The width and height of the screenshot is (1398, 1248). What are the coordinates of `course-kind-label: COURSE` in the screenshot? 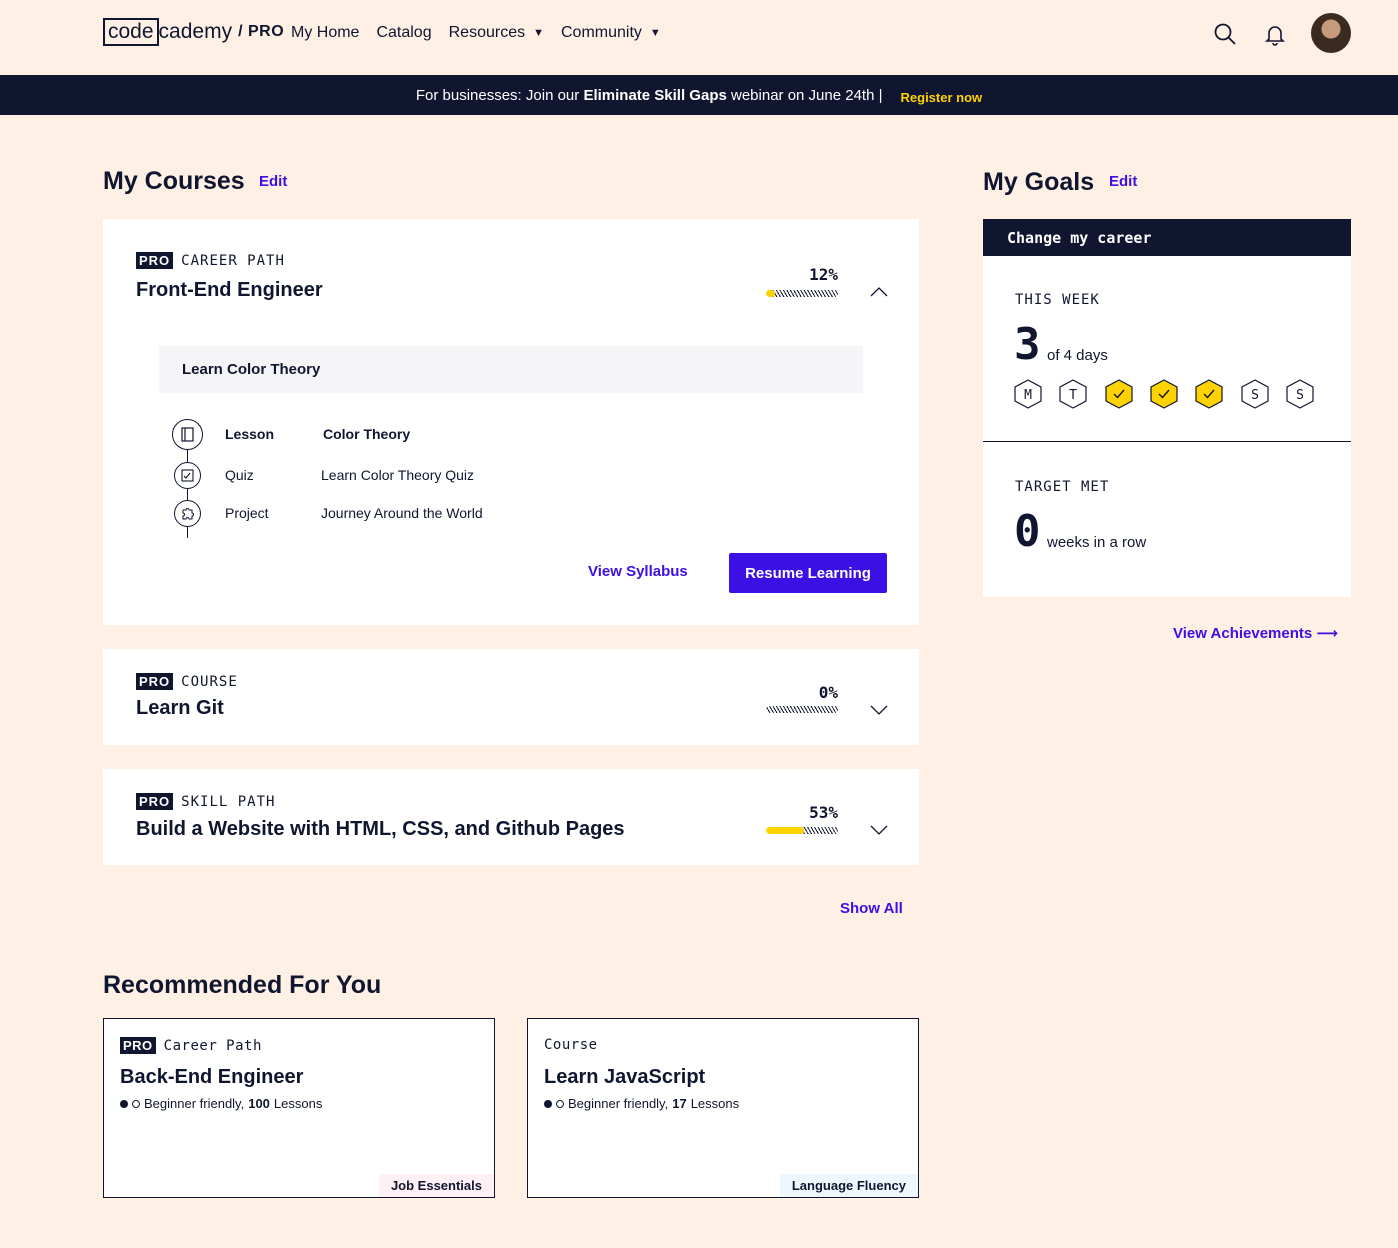 It's located at (209, 681).